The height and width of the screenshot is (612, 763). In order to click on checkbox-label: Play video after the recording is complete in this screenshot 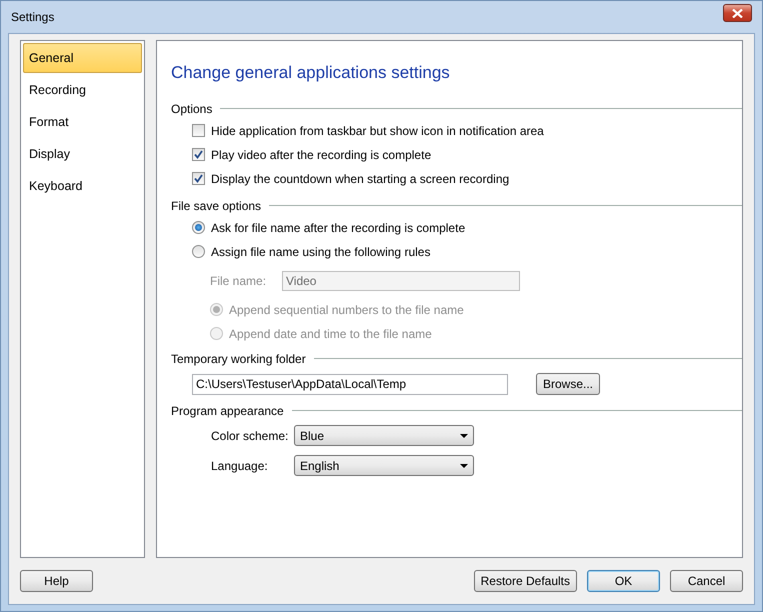, I will do `click(321, 155)`.